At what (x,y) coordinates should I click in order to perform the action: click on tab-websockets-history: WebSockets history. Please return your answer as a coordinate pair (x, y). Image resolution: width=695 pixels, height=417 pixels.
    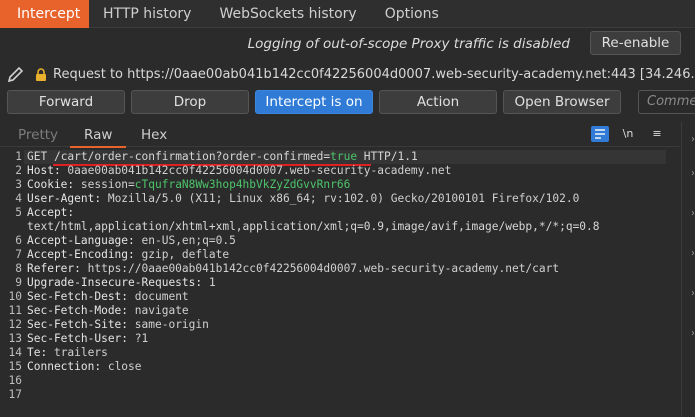
    Looking at the image, I should click on (287, 14).